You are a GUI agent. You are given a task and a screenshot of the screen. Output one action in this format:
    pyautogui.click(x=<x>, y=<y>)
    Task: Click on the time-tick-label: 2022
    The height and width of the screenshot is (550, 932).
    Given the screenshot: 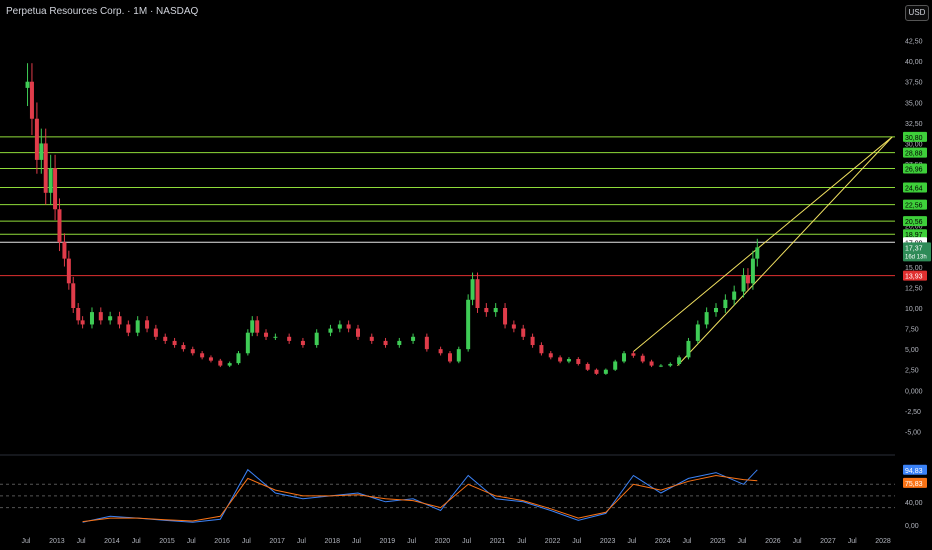 What is the action you would take?
    pyautogui.click(x=553, y=541)
    